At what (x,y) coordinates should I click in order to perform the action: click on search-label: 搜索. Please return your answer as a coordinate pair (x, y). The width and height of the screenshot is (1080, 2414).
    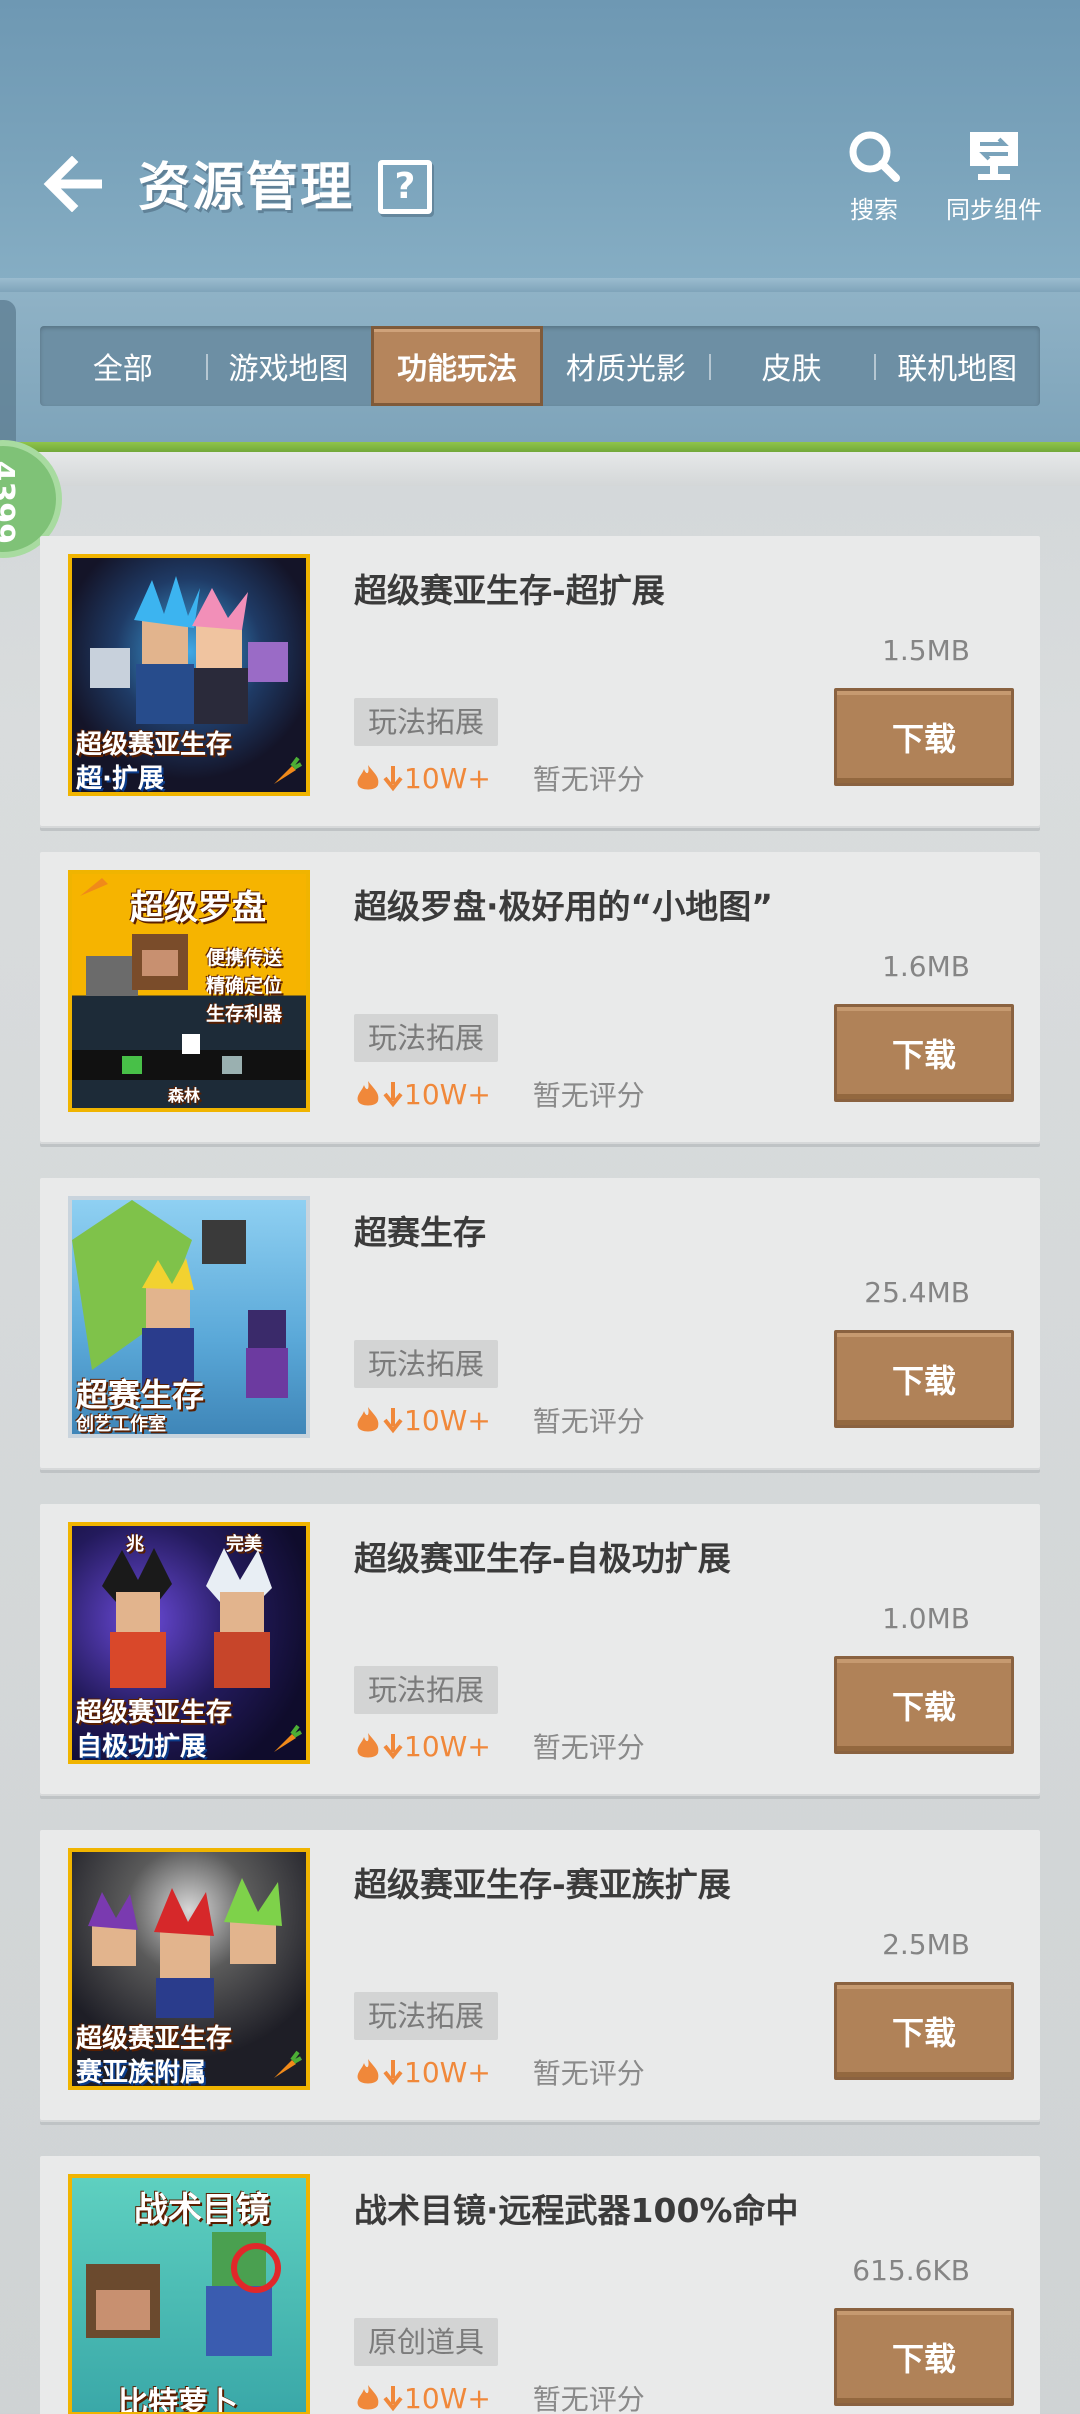
    Looking at the image, I should click on (874, 210).